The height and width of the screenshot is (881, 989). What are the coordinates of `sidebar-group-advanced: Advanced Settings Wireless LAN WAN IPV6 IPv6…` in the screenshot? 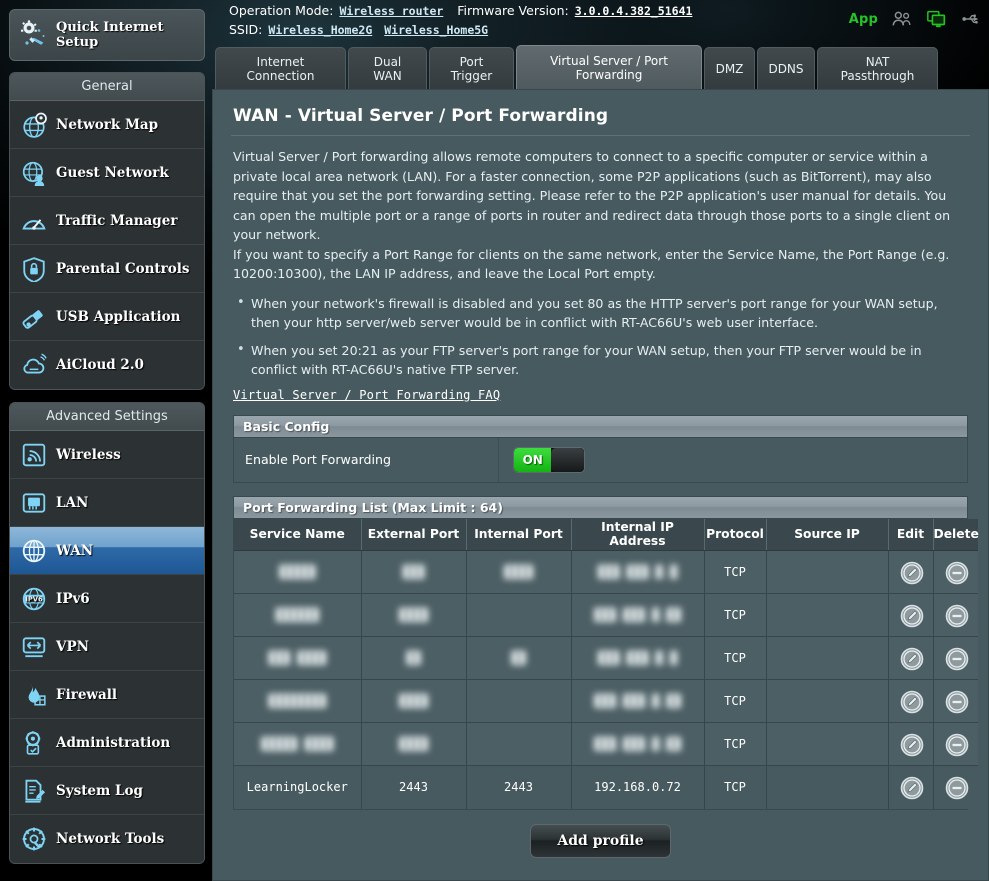 It's located at (107, 633).